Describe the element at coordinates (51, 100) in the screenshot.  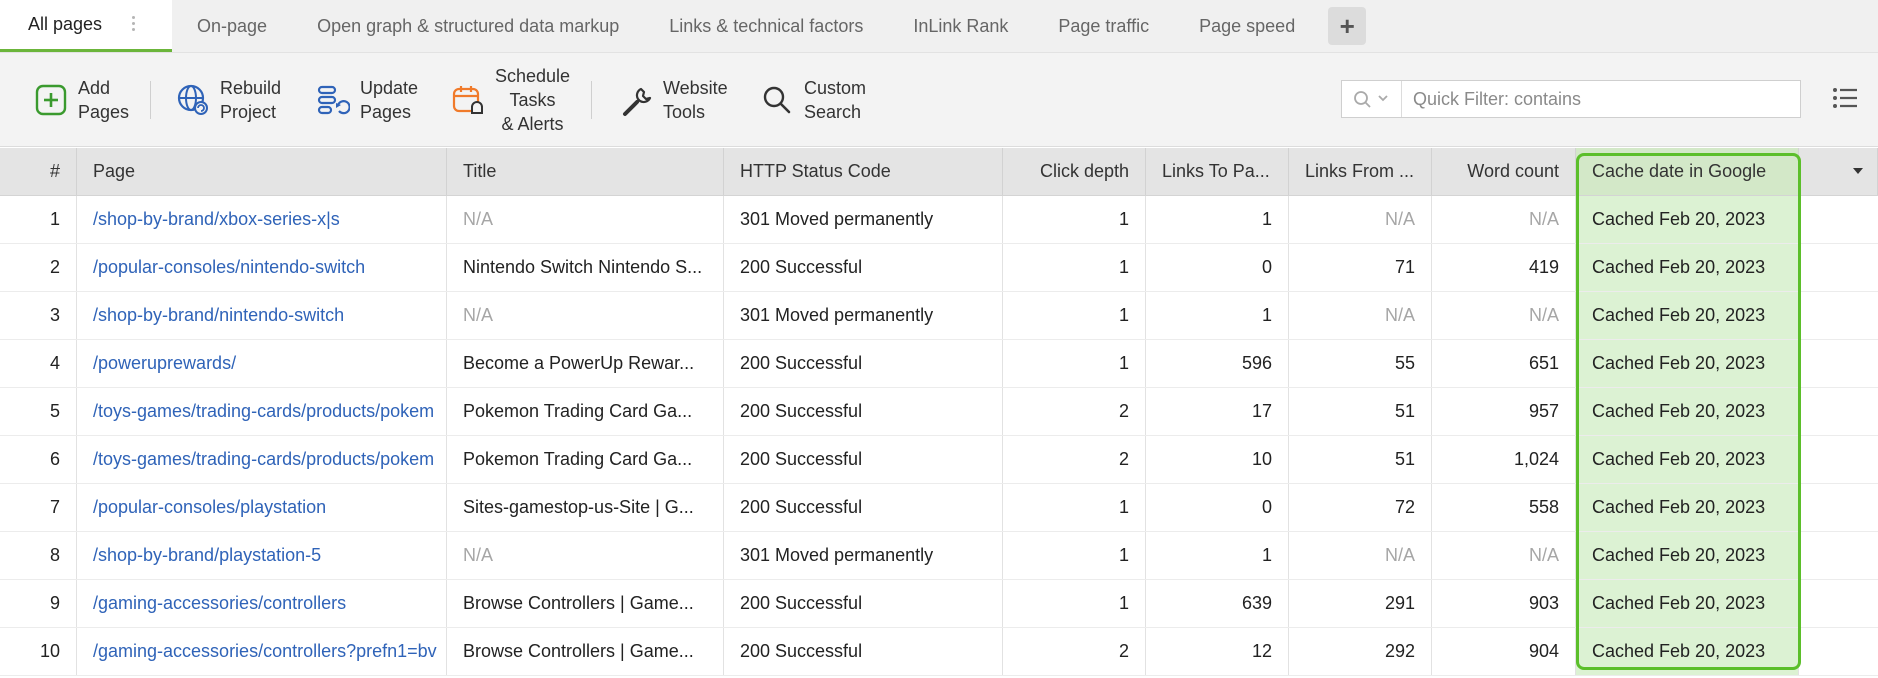
I see `add-plus-icon` at that location.